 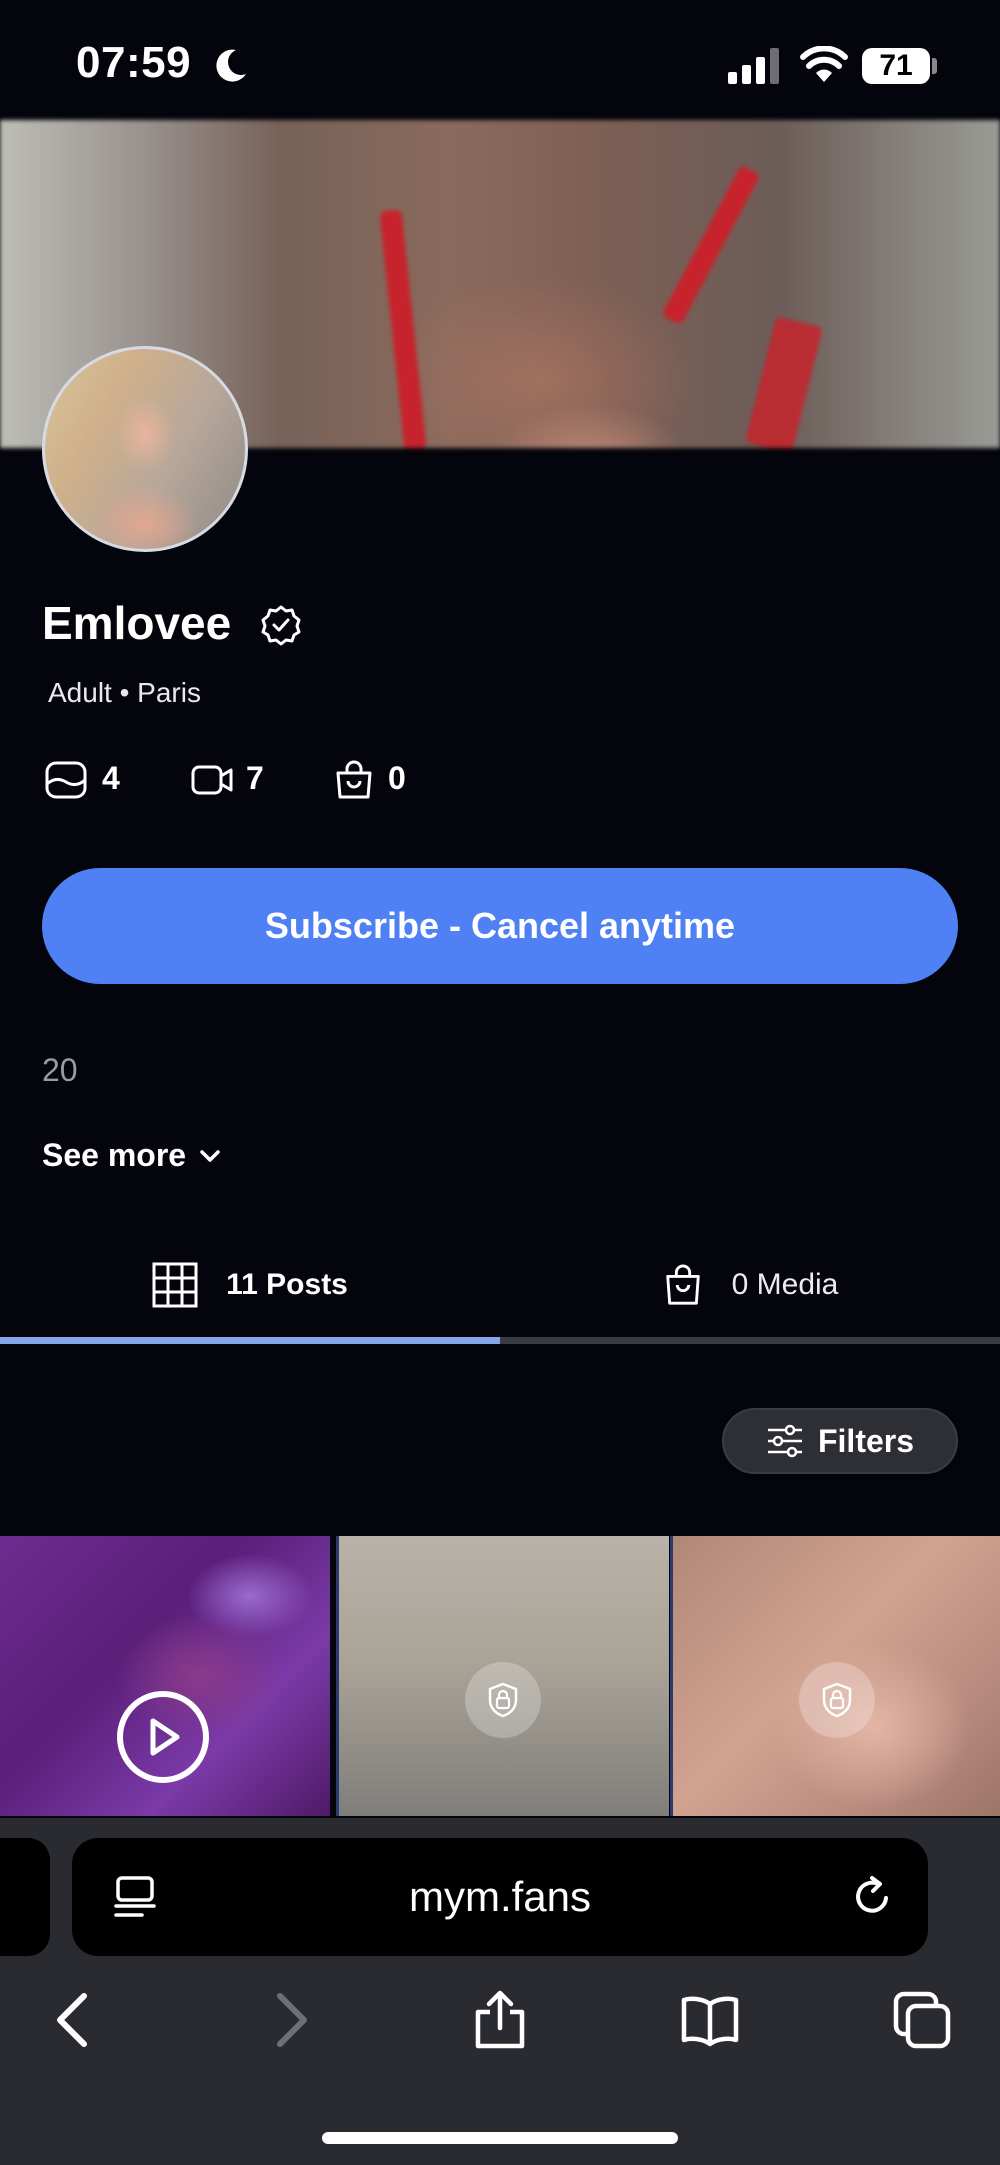 I want to click on tabs-icon, so click(x=922, y=2020).